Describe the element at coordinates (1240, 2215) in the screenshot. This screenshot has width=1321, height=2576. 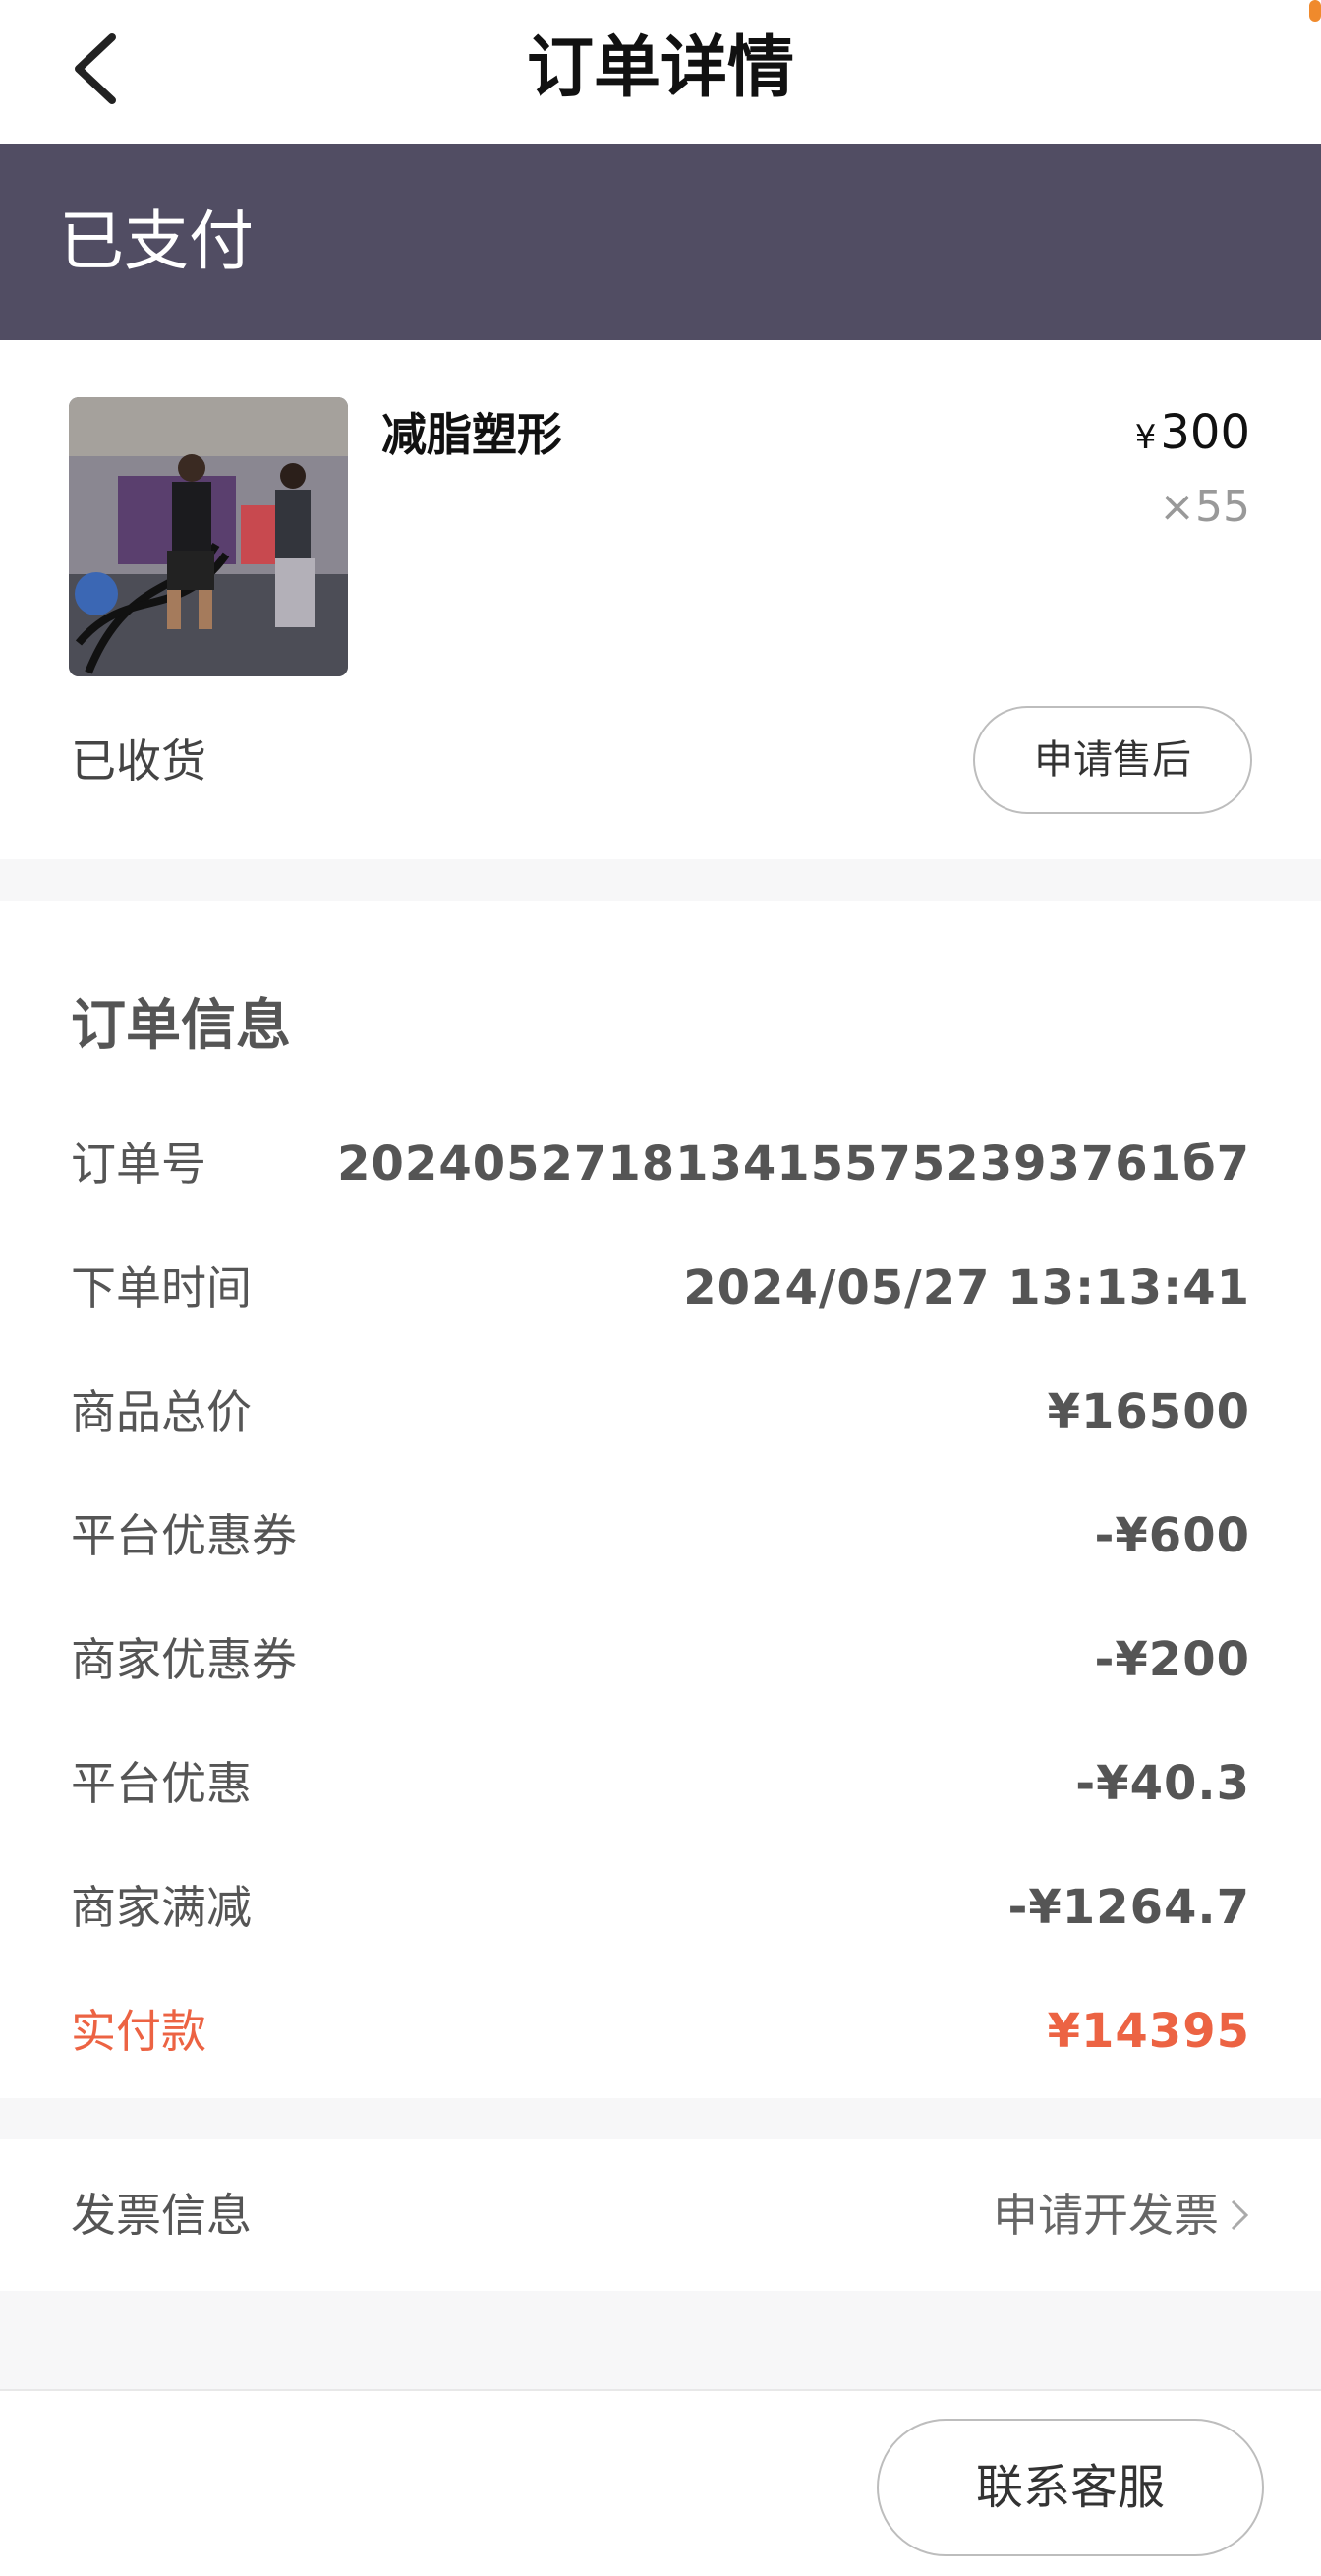
I see `chevron-right-icon` at that location.